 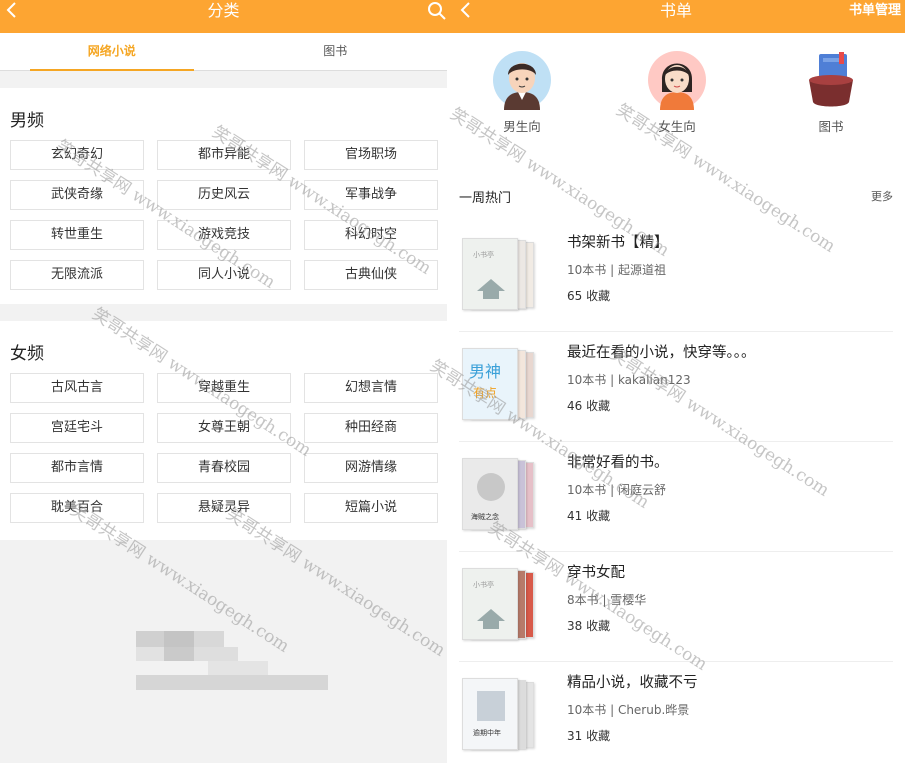 I want to click on category-chip: 军事战争, so click(x=371, y=195).